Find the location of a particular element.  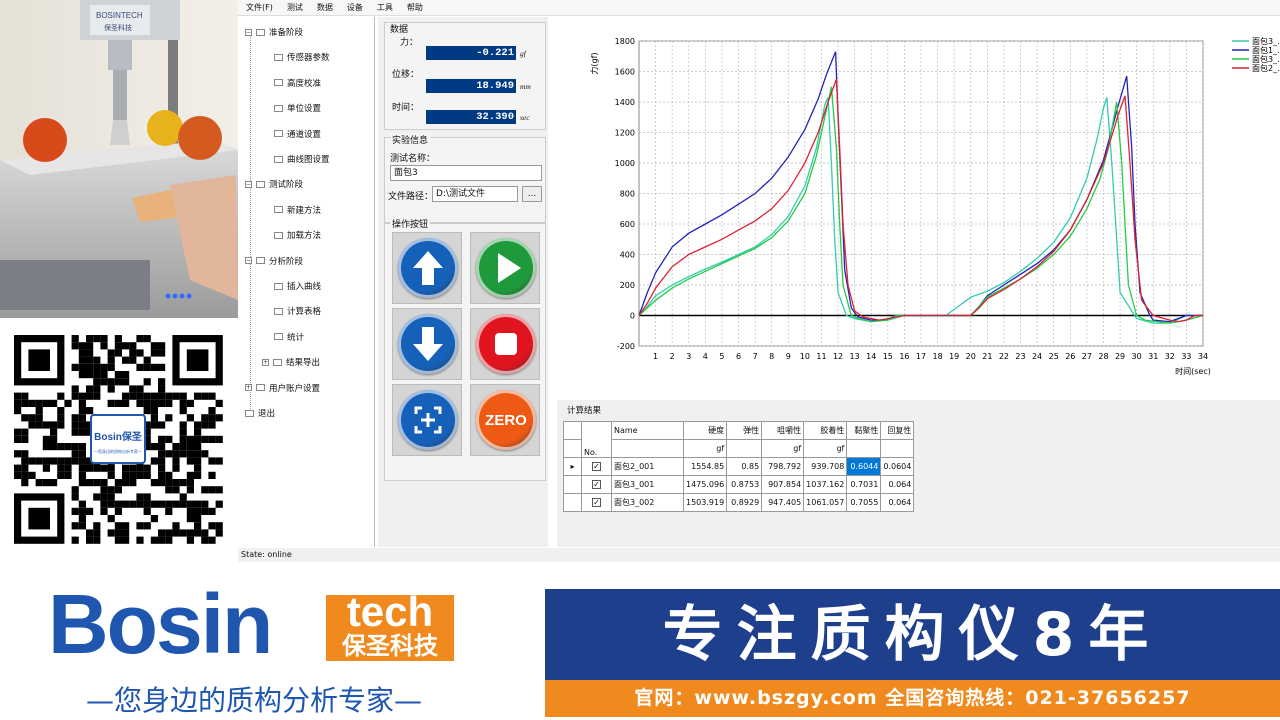

x-tick-label: 25 is located at coordinates (1054, 356).